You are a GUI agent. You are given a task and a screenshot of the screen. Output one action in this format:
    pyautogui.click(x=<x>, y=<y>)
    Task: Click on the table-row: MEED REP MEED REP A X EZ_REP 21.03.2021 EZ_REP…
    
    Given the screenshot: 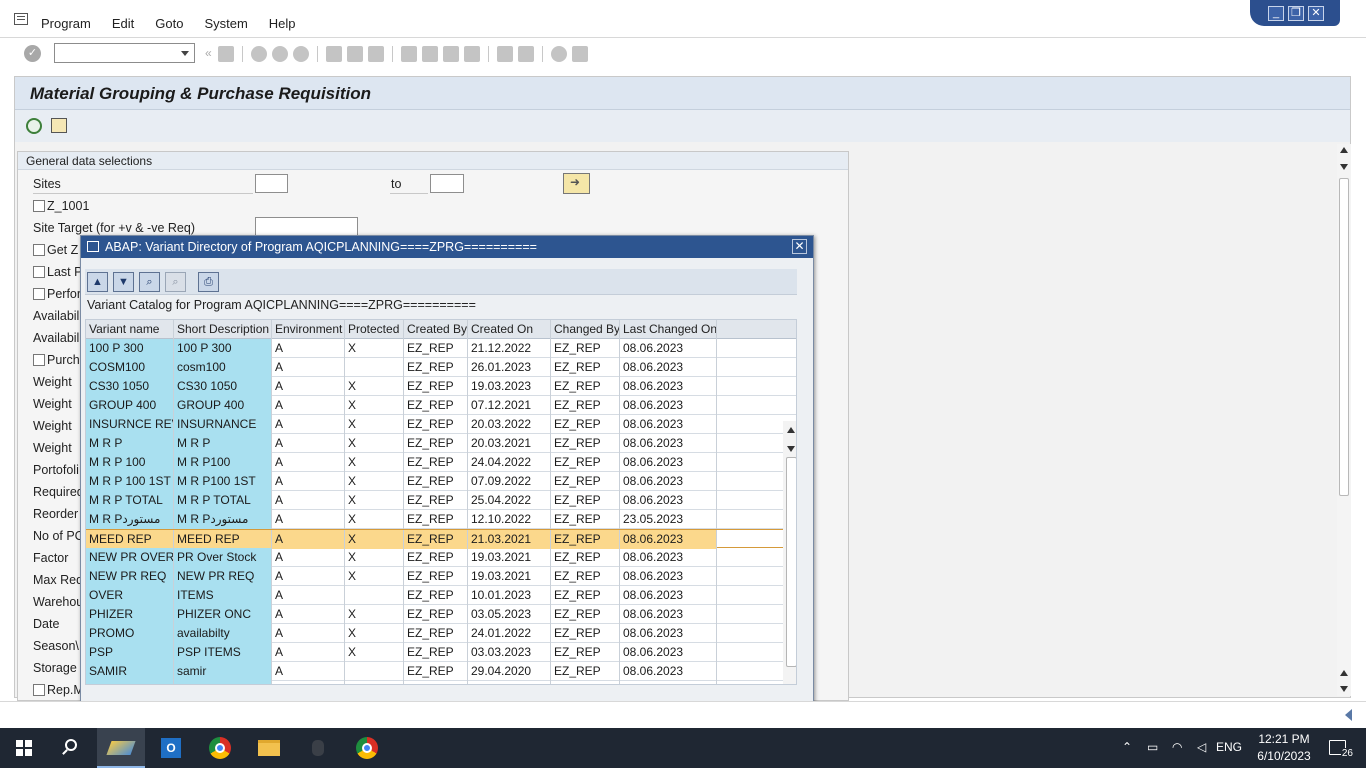 What is the action you would take?
    pyautogui.click(x=441, y=539)
    